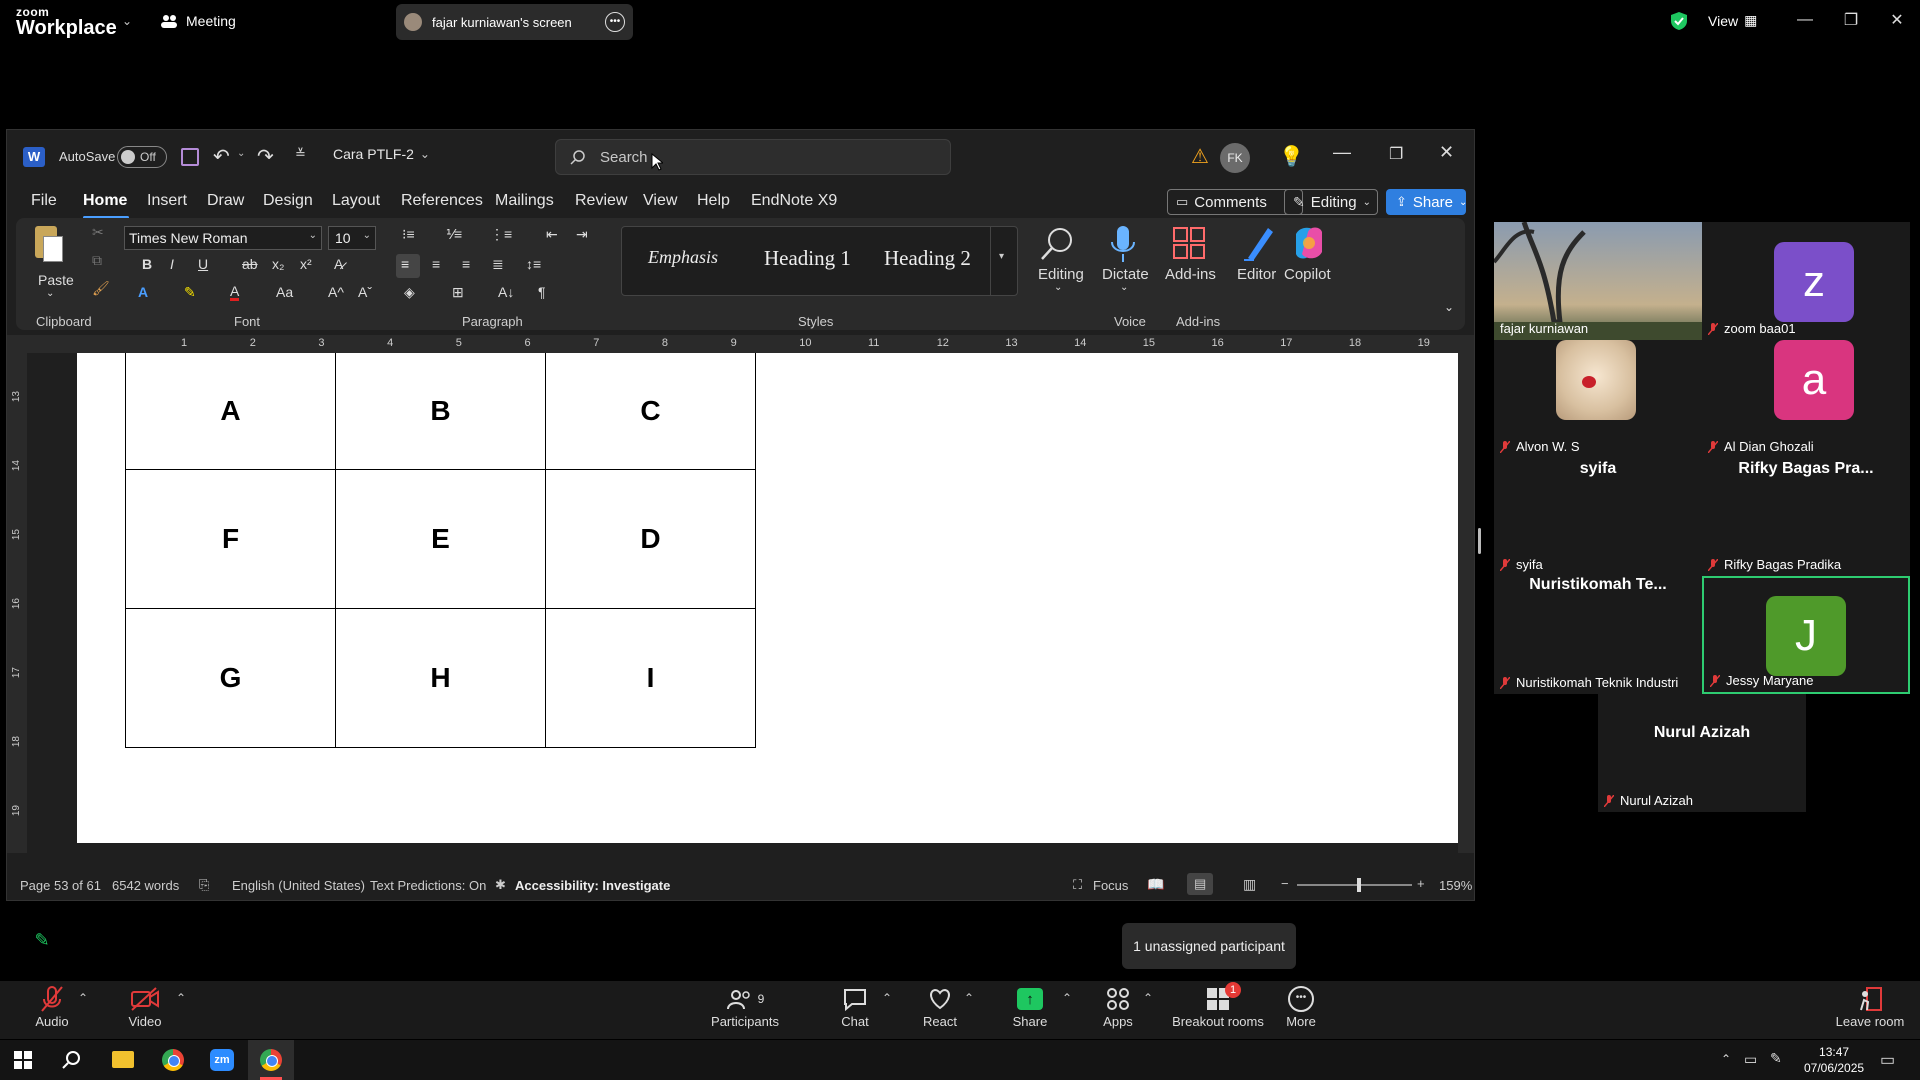 This screenshot has height=1080, width=1920. Describe the element at coordinates (807, 258) in the screenshot. I see `style-heading-1: Heading 1` at that location.